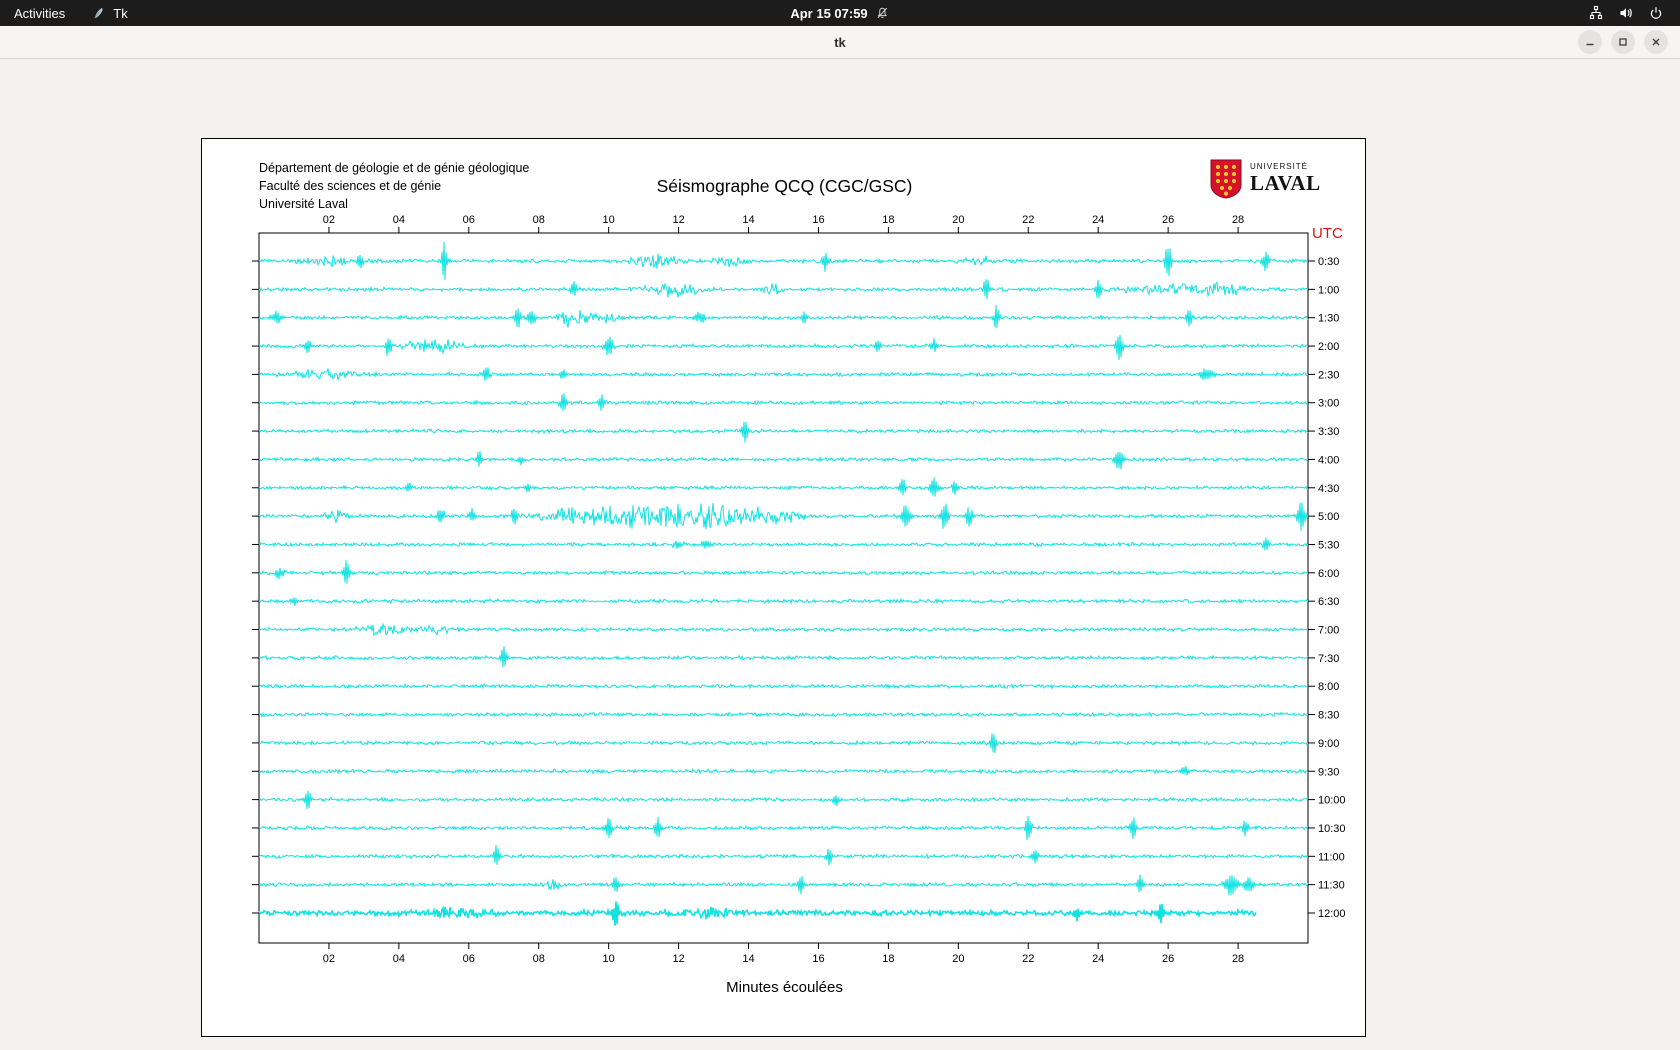 This screenshot has height=1050, width=1680. I want to click on row-time-label: 10:30, so click(1332, 829).